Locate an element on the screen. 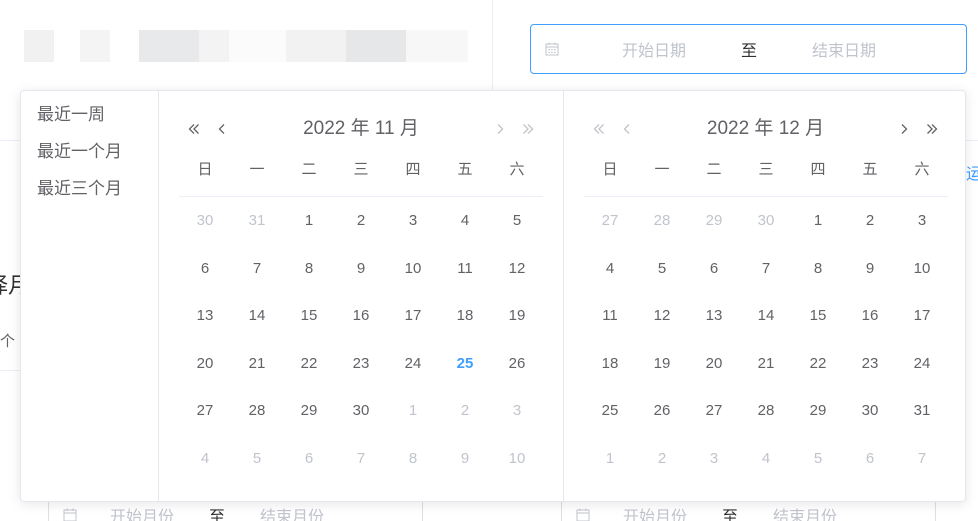 The height and width of the screenshot is (521, 978). start-date-field: 开始日期 is located at coordinates (654, 49).